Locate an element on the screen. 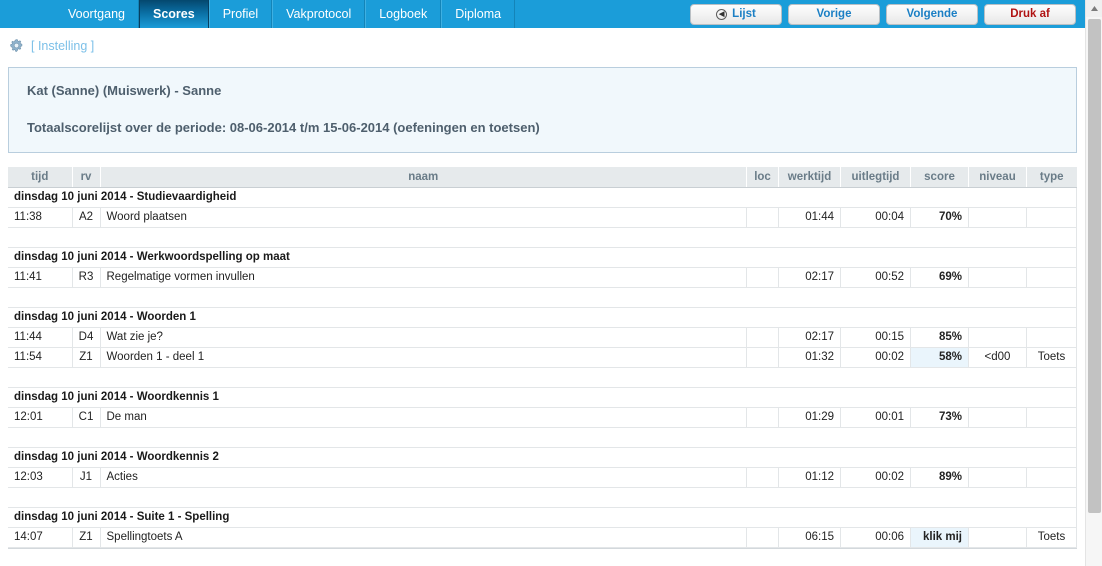 This screenshot has height=566, width=1102. gear-icon is located at coordinates (16, 45).